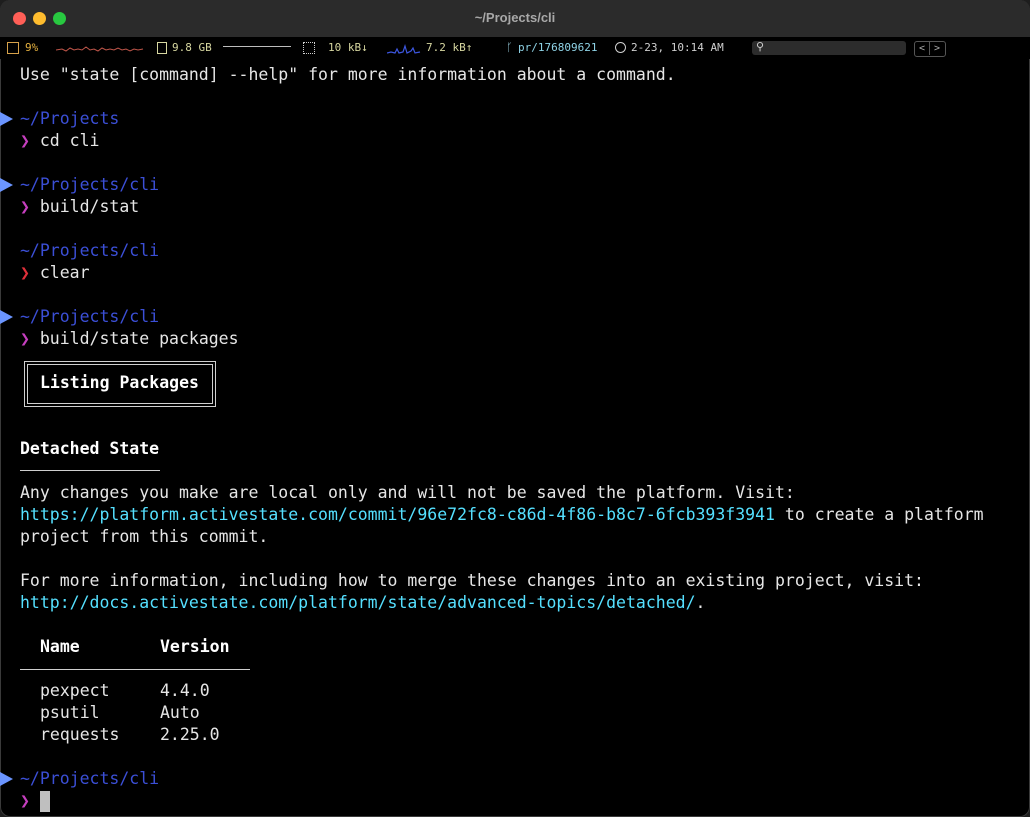 This screenshot has height=817, width=1030. What do you see at coordinates (195, 646) in the screenshot?
I see `table-header-version: Version` at bounding box center [195, 646].